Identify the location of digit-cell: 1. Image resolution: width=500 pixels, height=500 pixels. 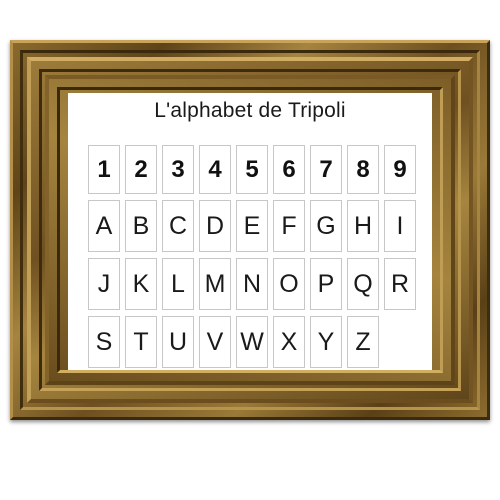
(104, 169).